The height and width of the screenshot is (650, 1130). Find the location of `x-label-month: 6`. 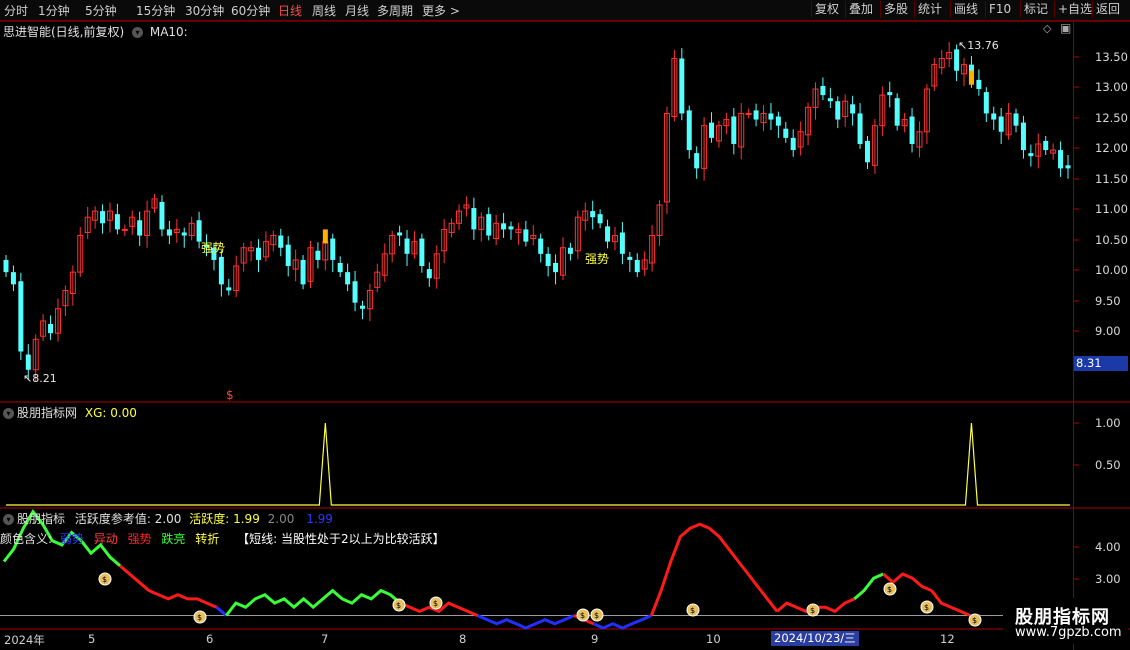

x-label-month: 6 is located at coordinates (210, 639).